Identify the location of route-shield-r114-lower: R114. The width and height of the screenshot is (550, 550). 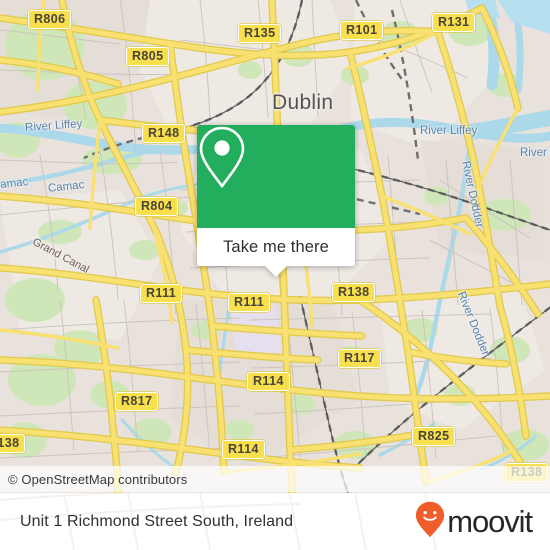
(243, 449).